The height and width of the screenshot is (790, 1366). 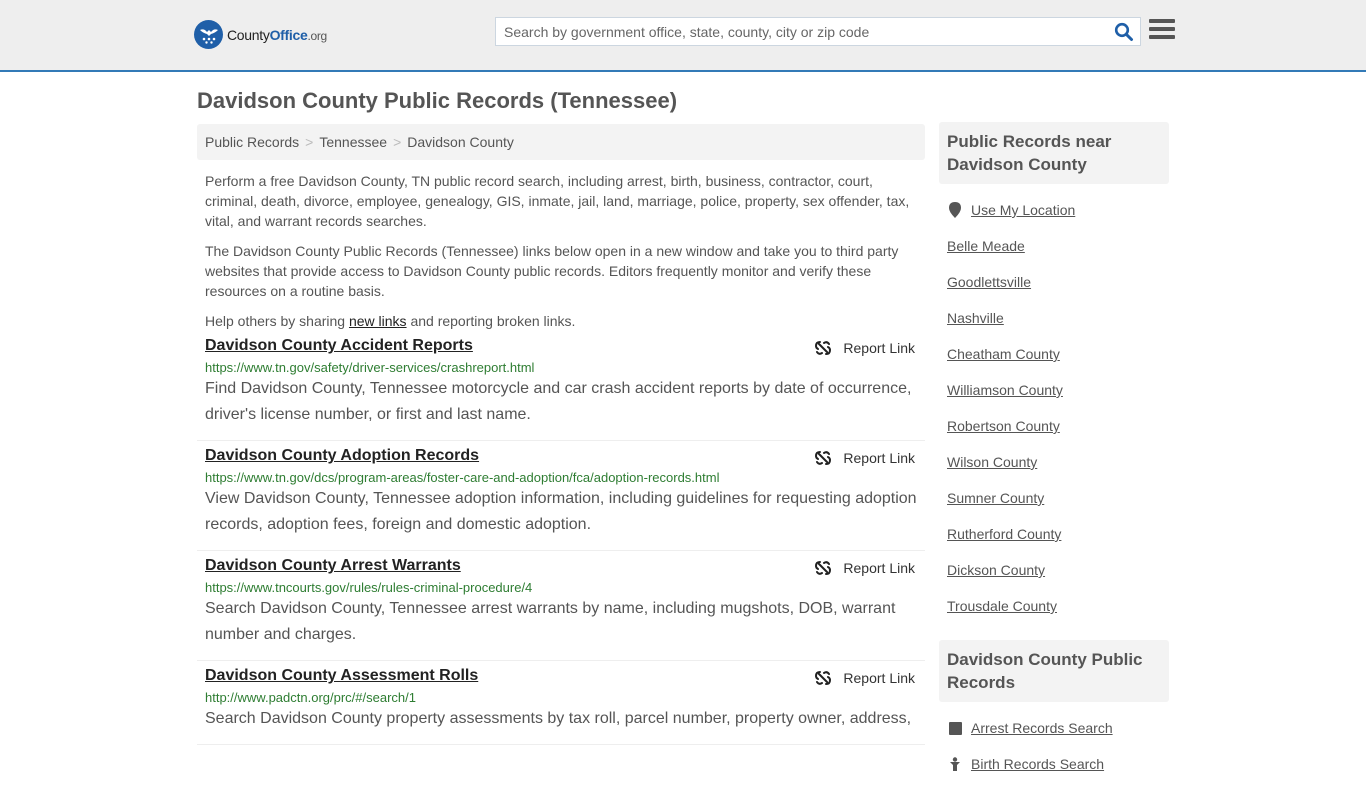 I want to click on search-icon, so click(x=1123, y=31).